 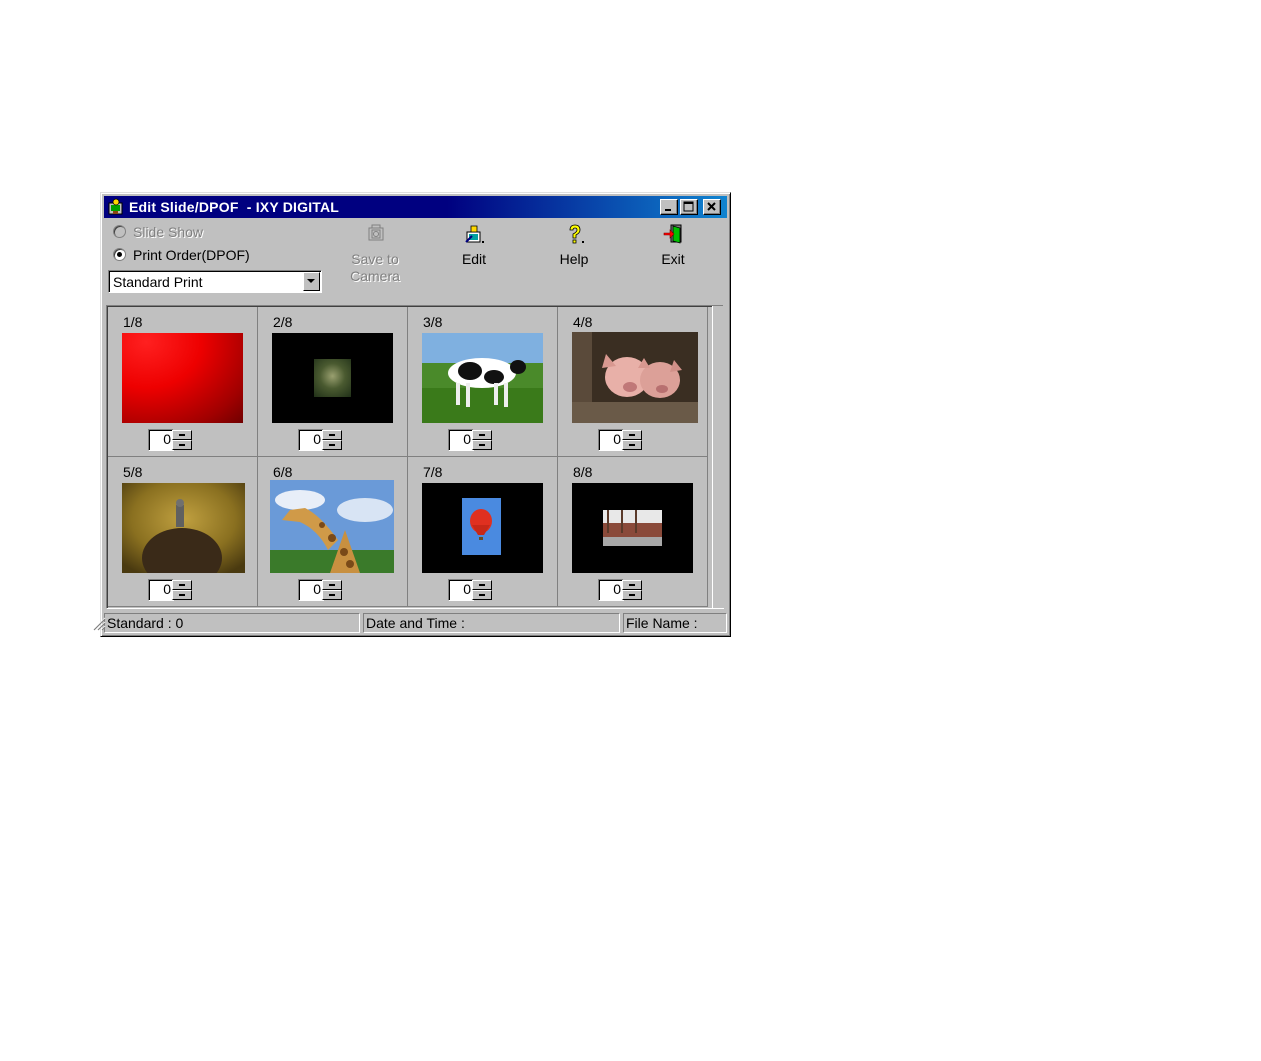 What do you see at coordinates (234, 207) in the screenshot?
I see `window-title: Edit Slide/DPOF - IXY DIGITAL` at bounding box center [234, 207].